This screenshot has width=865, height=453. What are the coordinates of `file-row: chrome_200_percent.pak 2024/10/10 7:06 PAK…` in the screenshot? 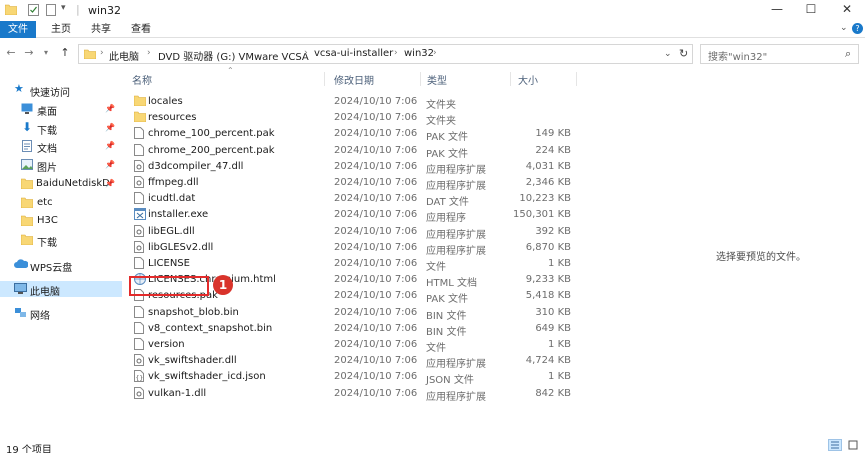 It's located at (355, 151).